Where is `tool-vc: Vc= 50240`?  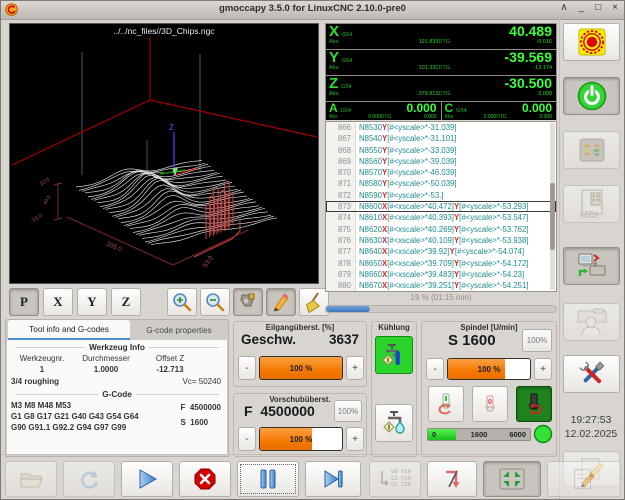
tool-vc: Vc= 50240 is located at coordinates (201, 381).